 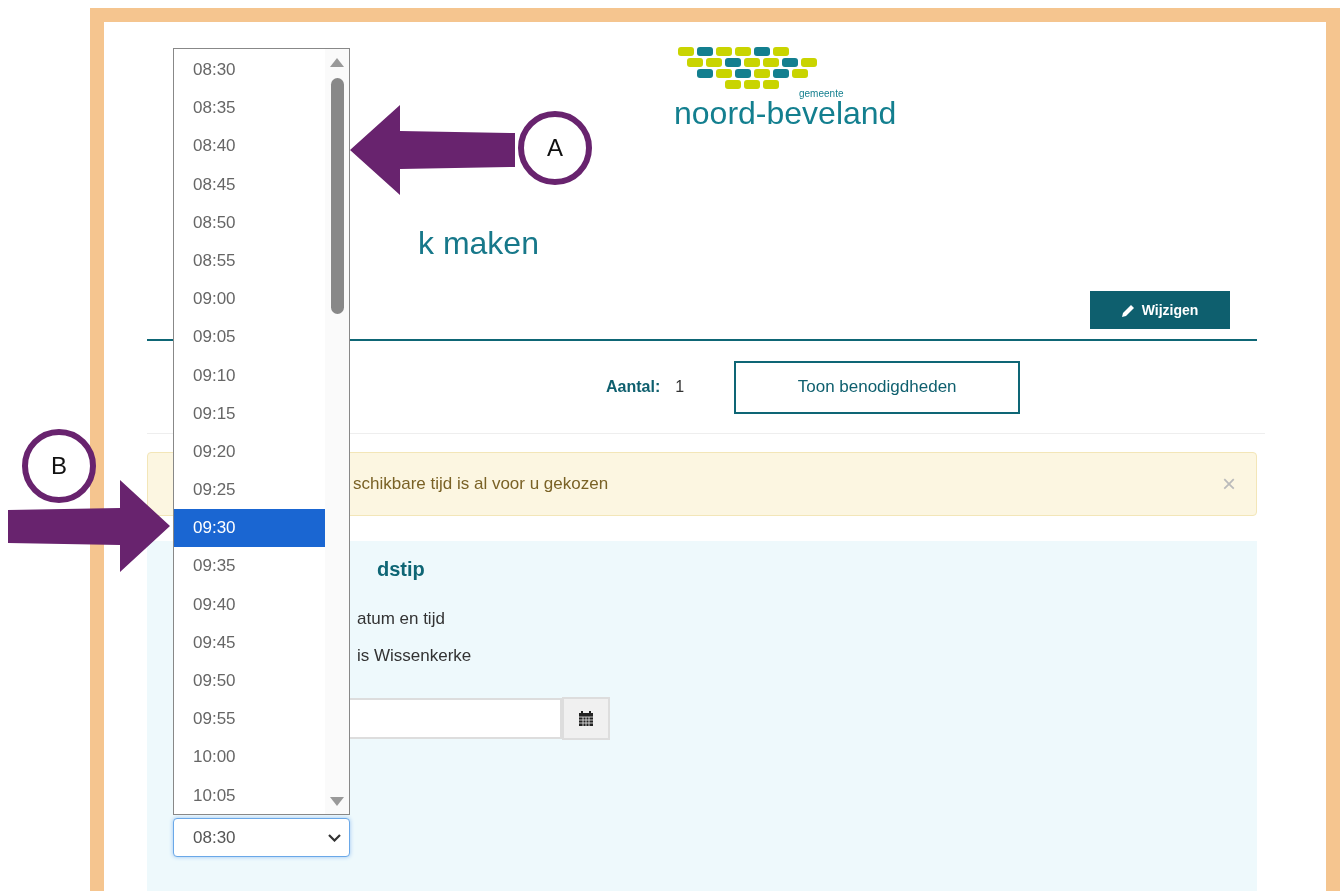 What do you see at coordinates (337, 62) in the screenshot?
I see `scroll-up-icon` at bounding box center [337, 62].